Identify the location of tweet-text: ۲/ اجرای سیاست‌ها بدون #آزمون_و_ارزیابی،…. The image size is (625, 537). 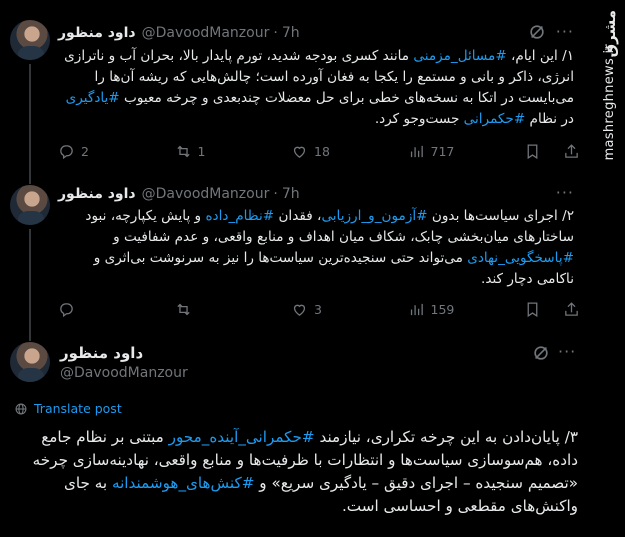
(316, 248).